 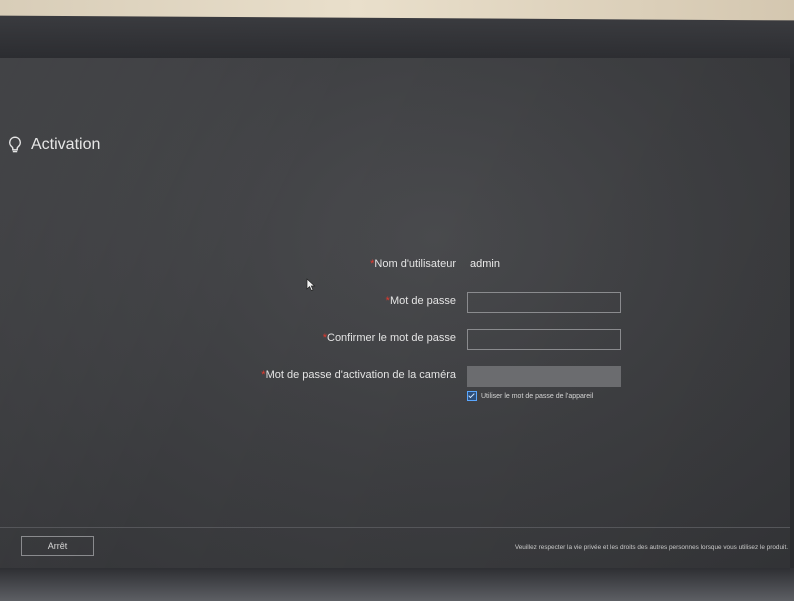 I want to click on lightbulb-icon, so click(x=15, y=144).